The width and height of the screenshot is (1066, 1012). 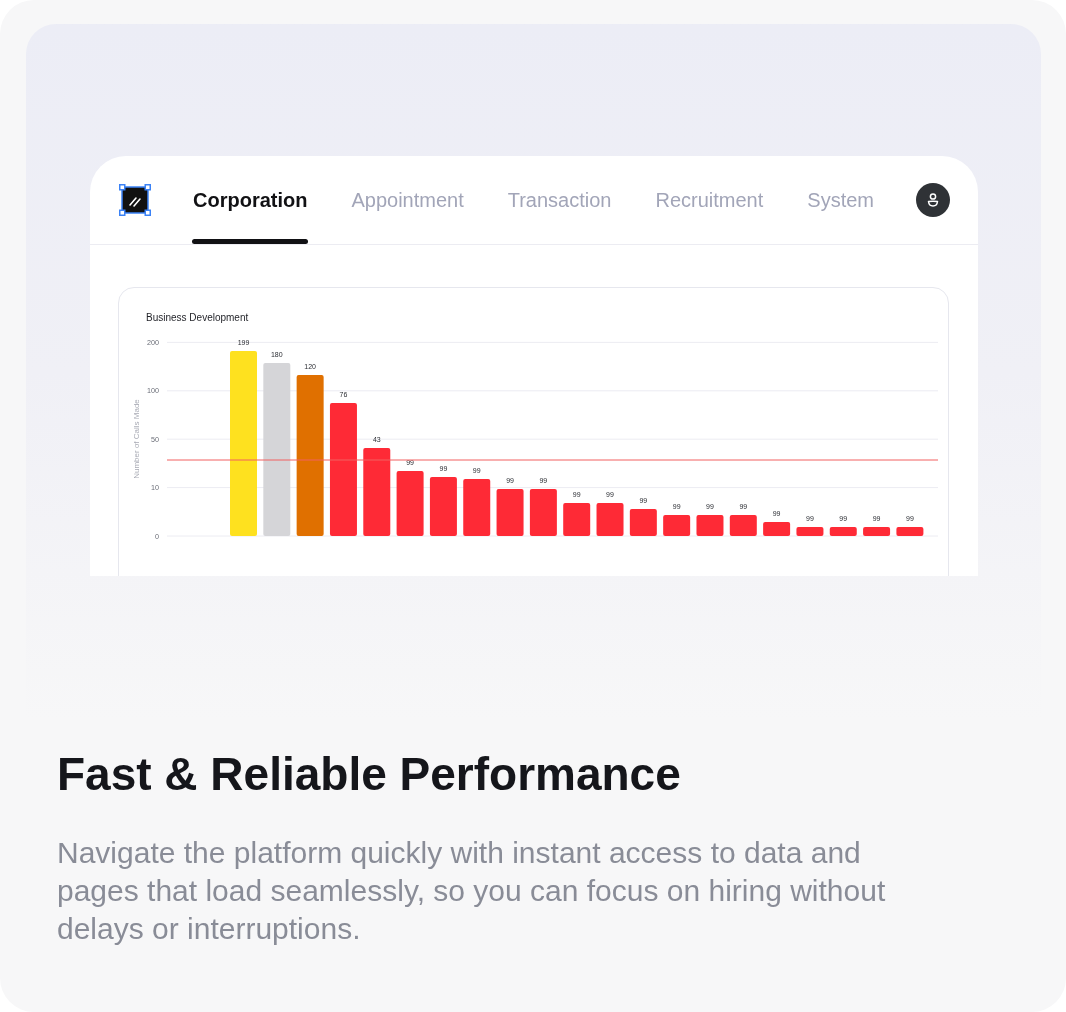 What do you see at coordinates (407, 200) in the screenshot?
I see `nav-tab: Appointment` at bounding box center [407, 200].